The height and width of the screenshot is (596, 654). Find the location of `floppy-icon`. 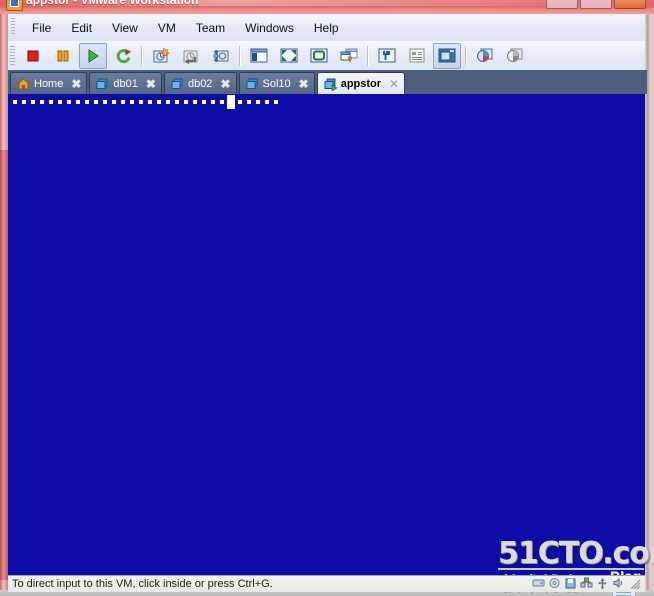

floppy-icon is located at coordinates (570, 583).